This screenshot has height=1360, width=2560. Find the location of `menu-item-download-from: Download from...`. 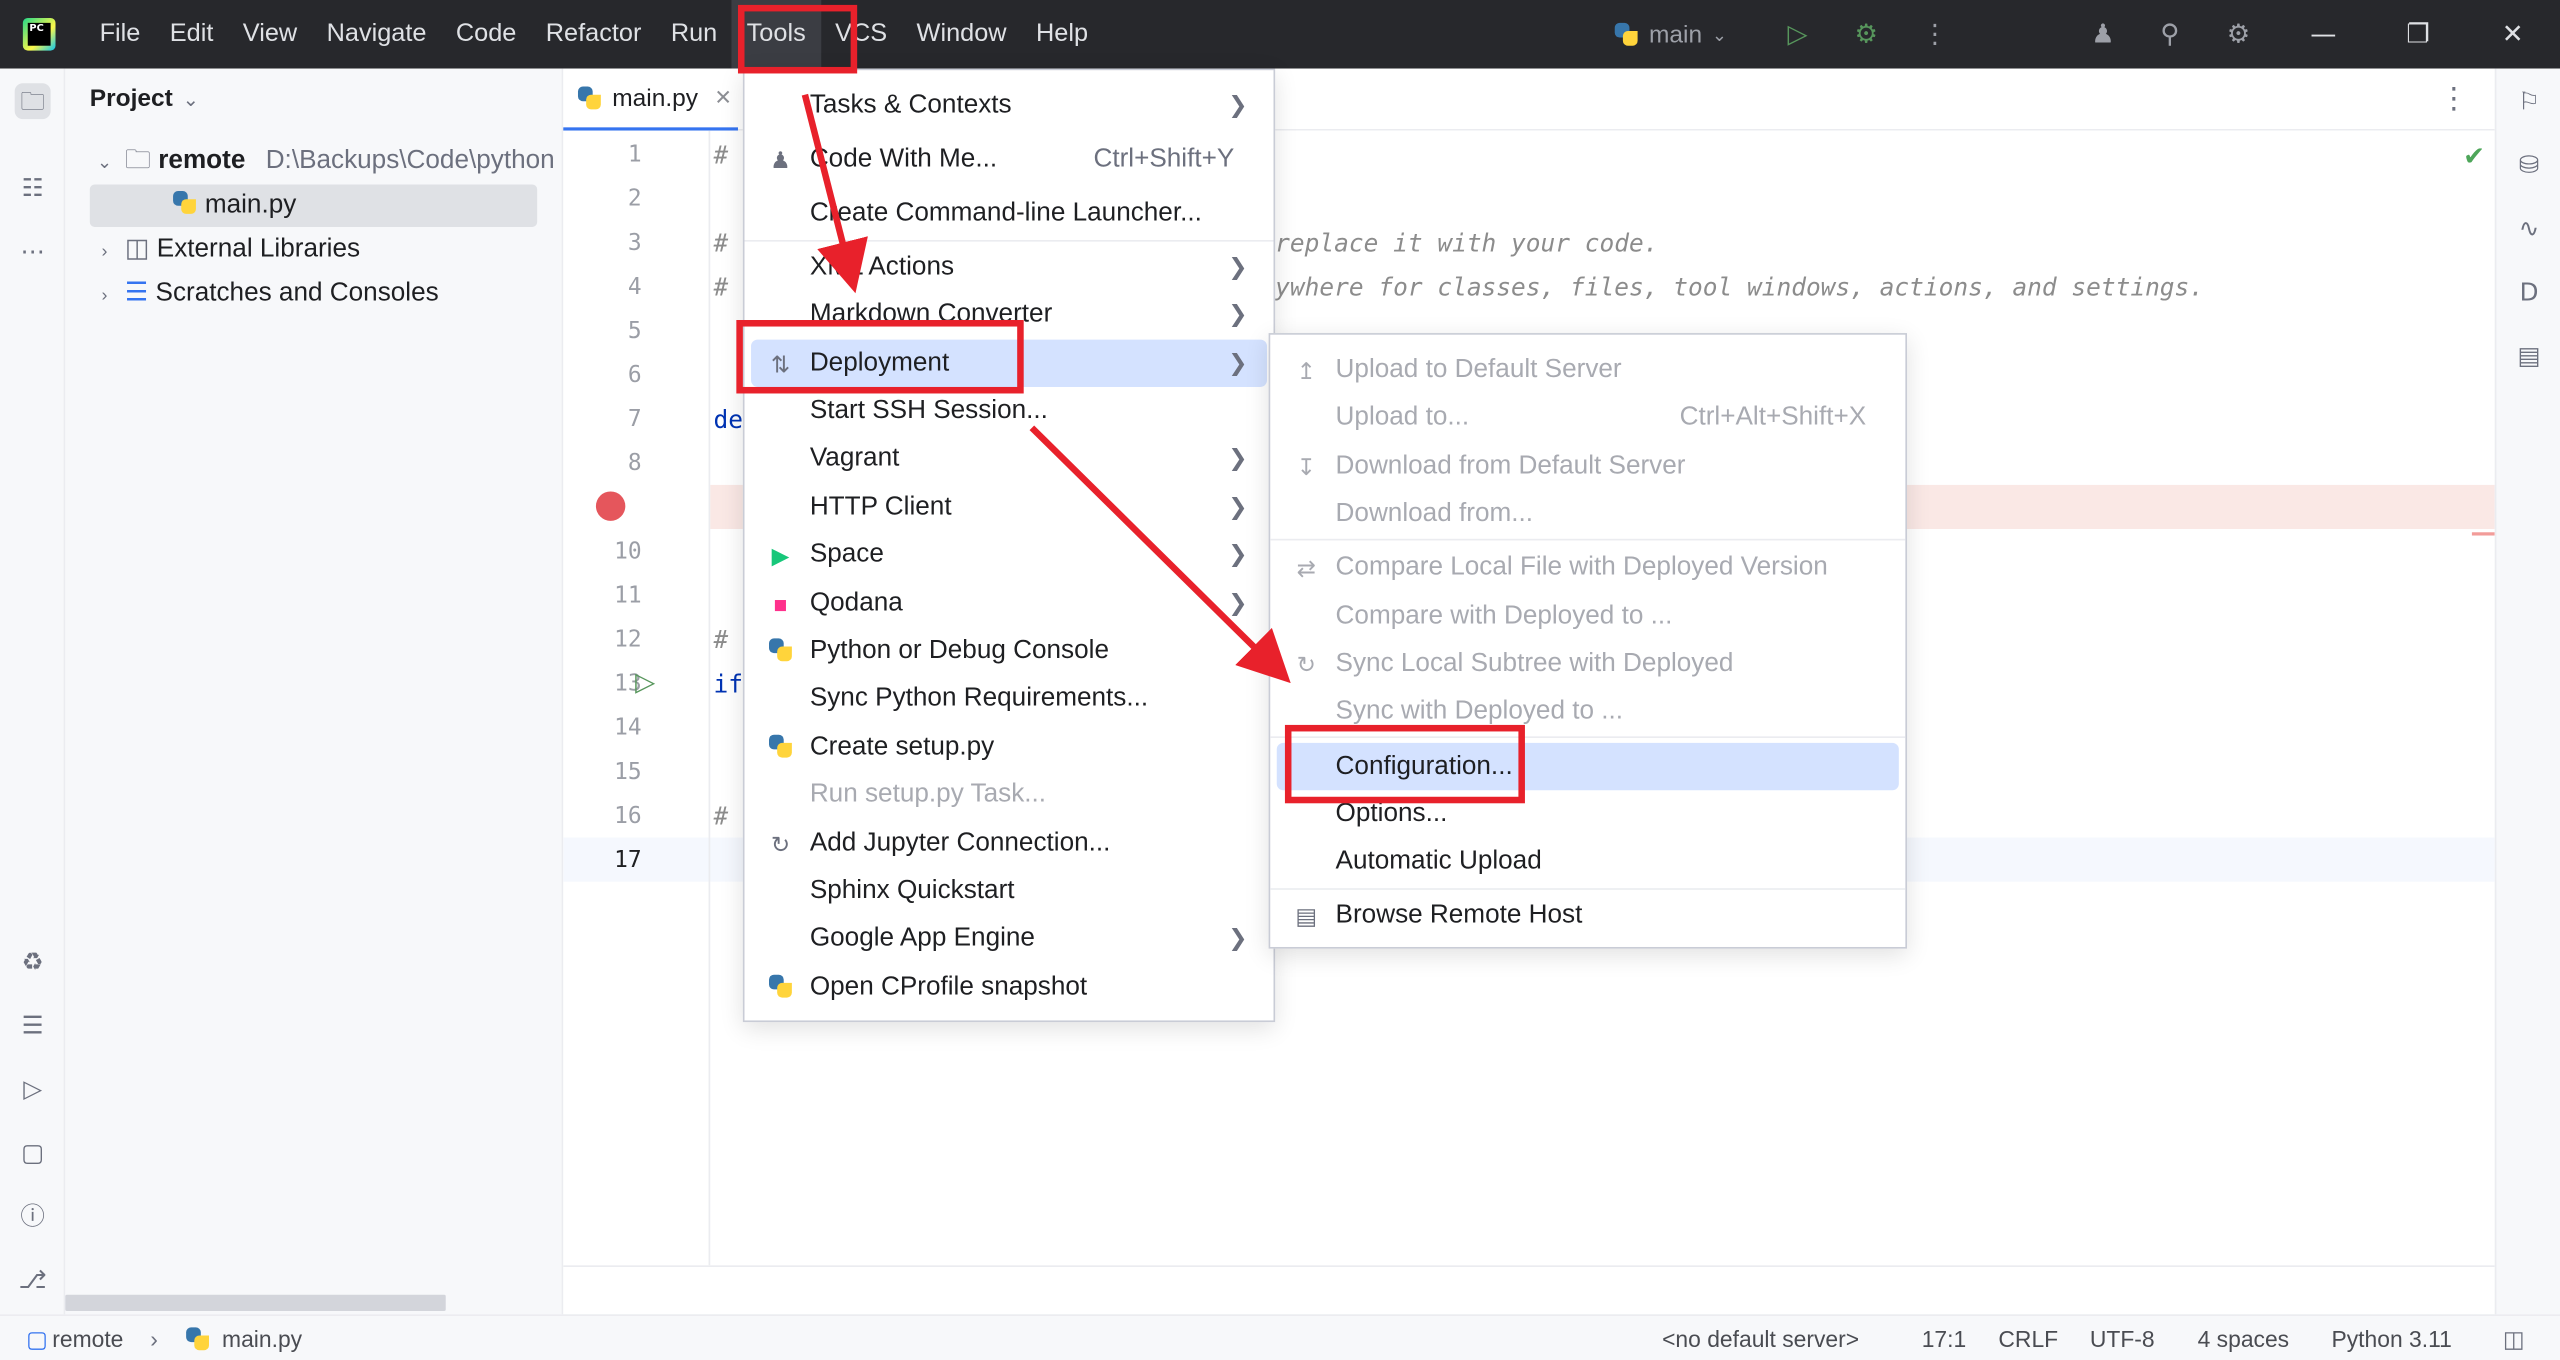

menu-item-download-from: Download from... is located at coordinates (1588, 513).